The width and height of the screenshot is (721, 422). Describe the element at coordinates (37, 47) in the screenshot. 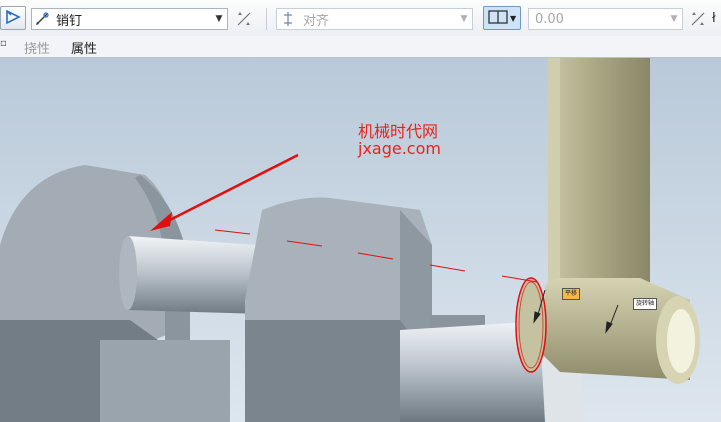

I see `tab-flexibility: 挠性` at that location.